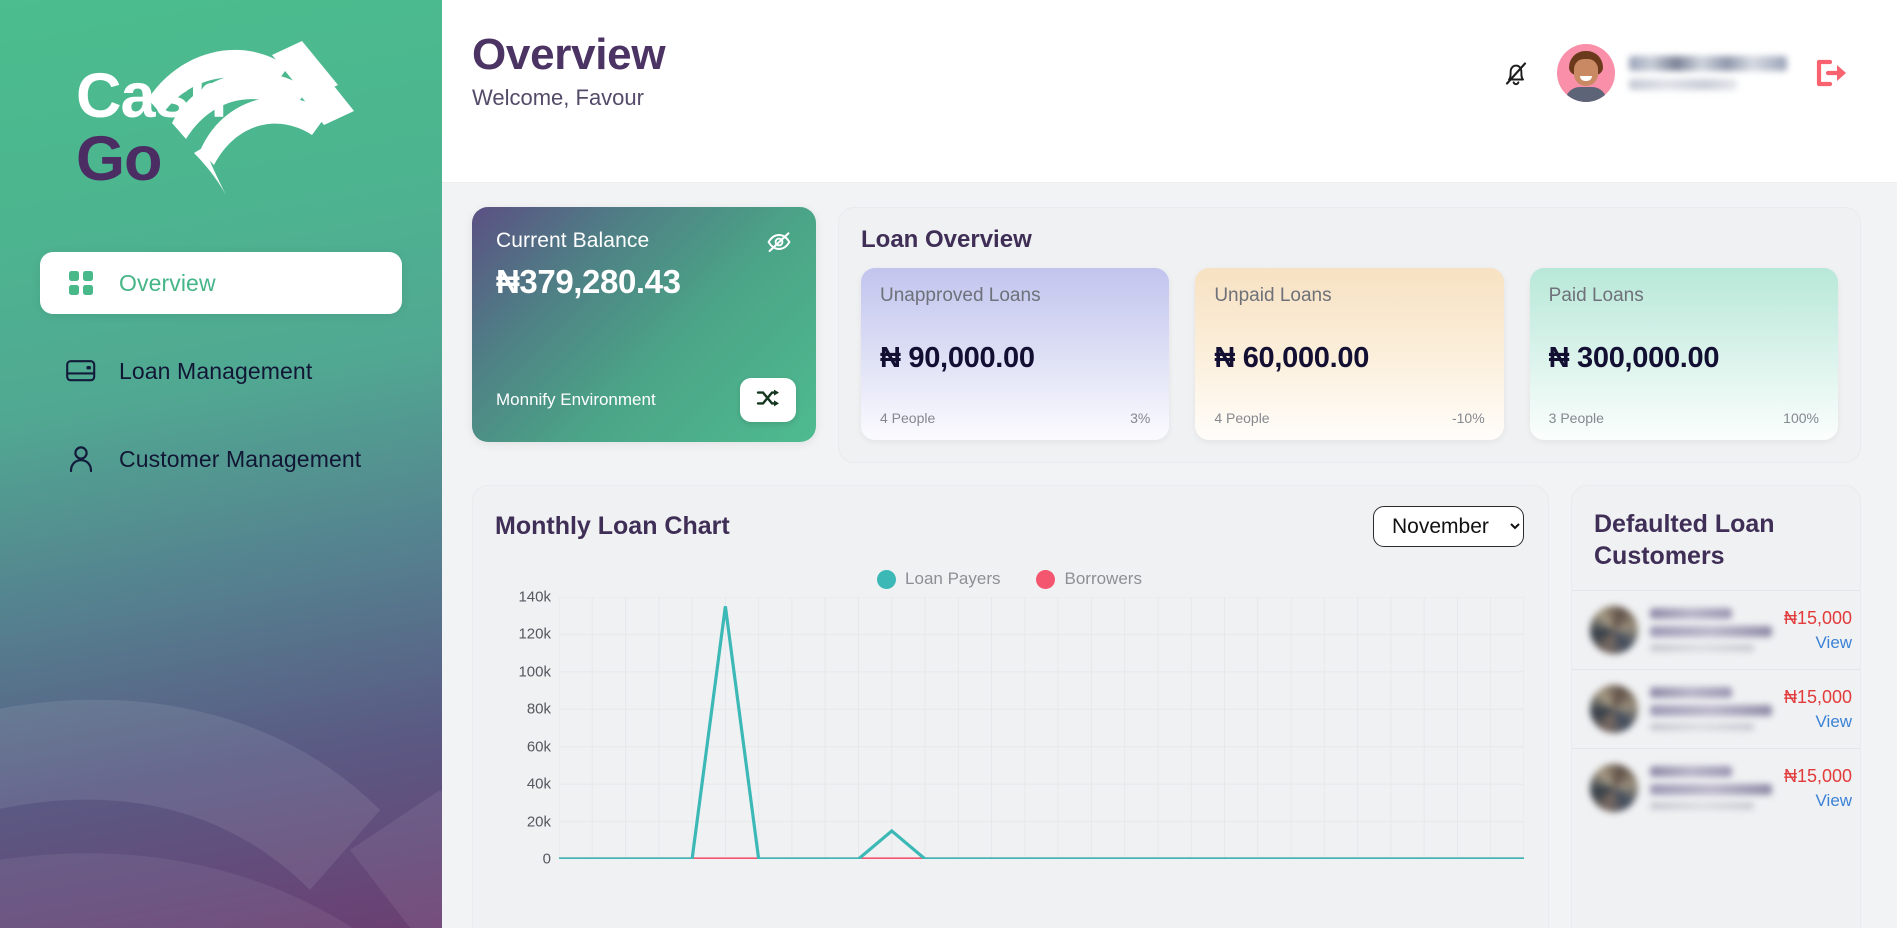 The image size is (1897, 928). What do you see at coordinates (887, 579) in the screenshot?
I see `legend-dot-loan-payers` at bounding box center [887, 579].